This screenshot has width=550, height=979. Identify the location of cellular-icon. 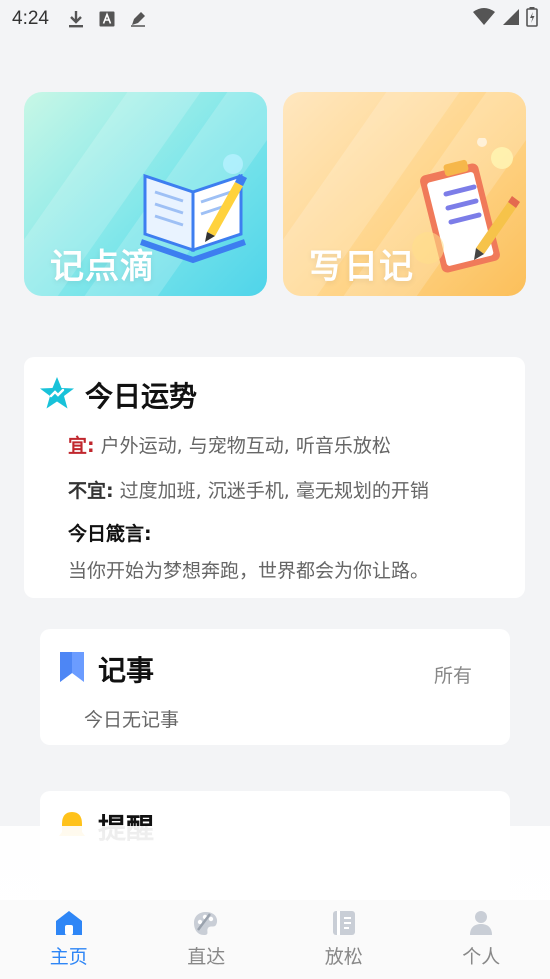
(511, 19).